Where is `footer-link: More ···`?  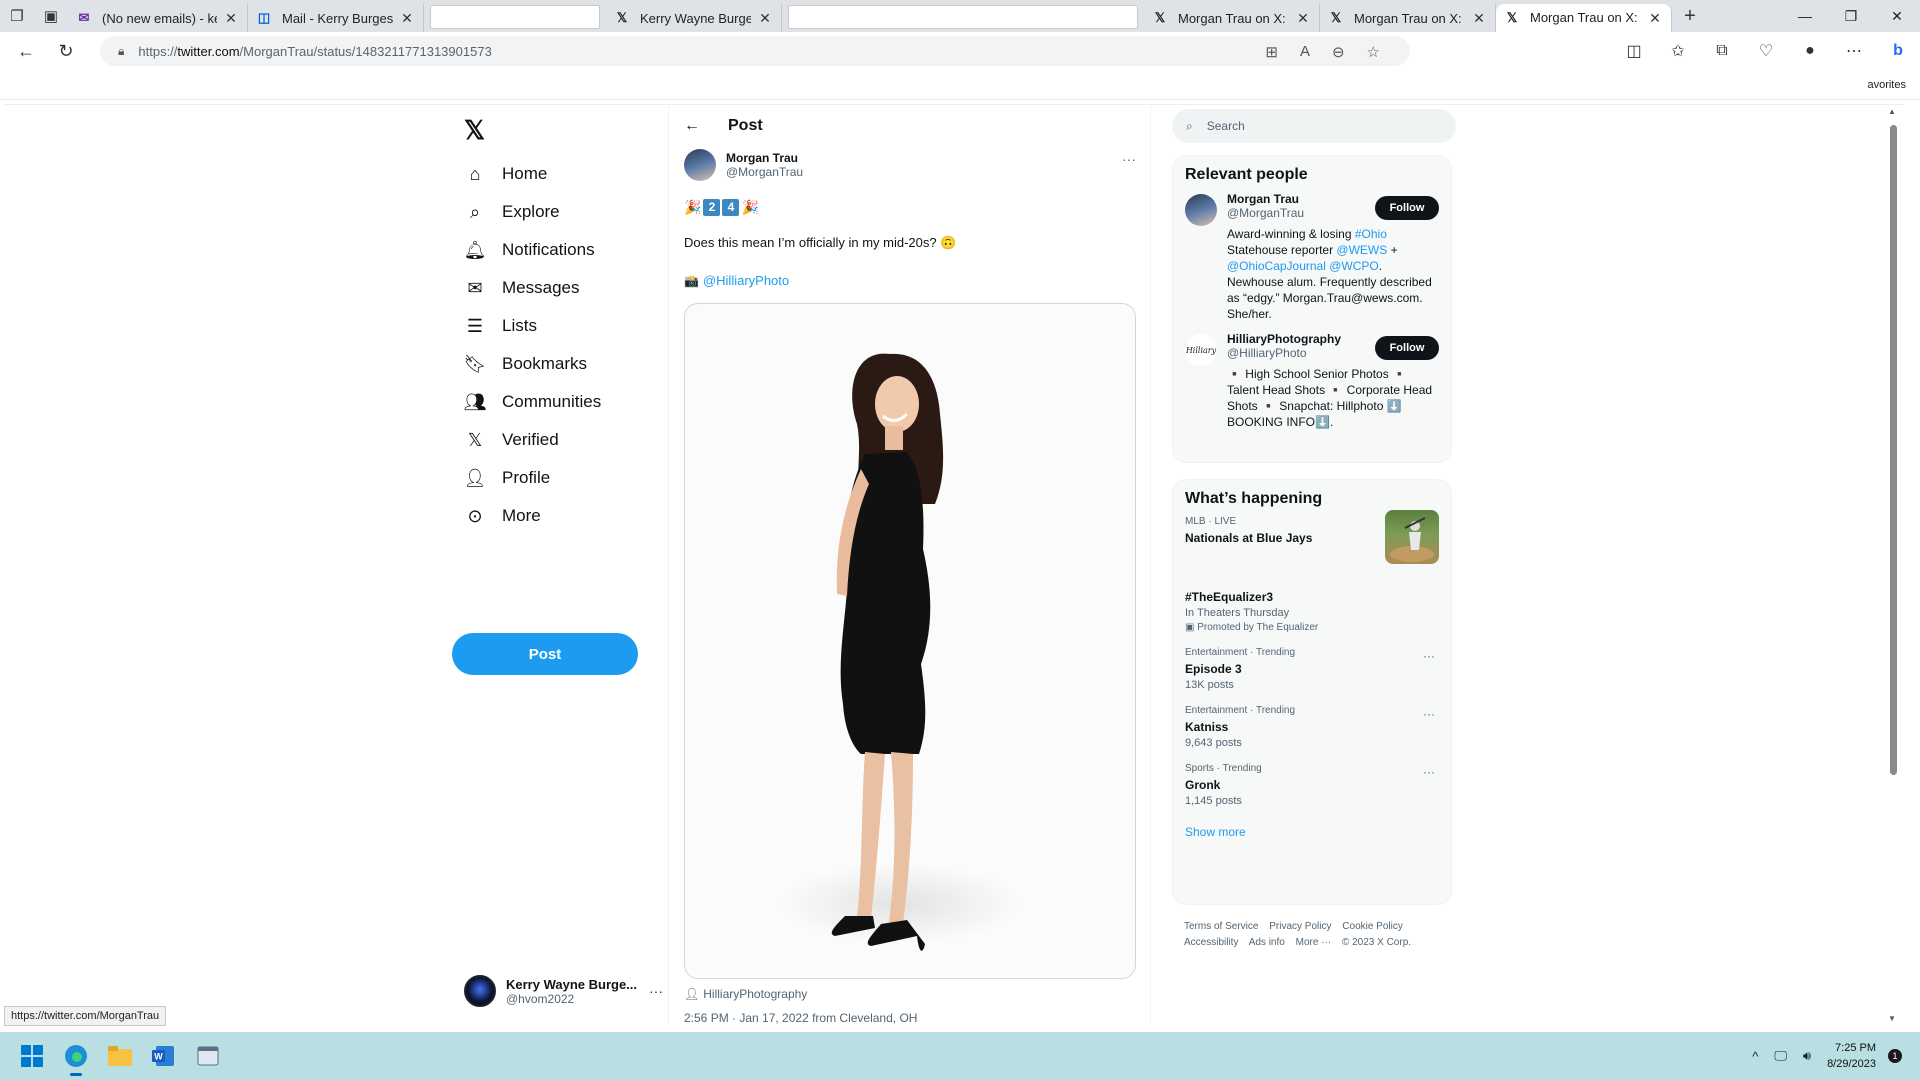
footer-link: More ··· is located at coordinates (1314, 942).